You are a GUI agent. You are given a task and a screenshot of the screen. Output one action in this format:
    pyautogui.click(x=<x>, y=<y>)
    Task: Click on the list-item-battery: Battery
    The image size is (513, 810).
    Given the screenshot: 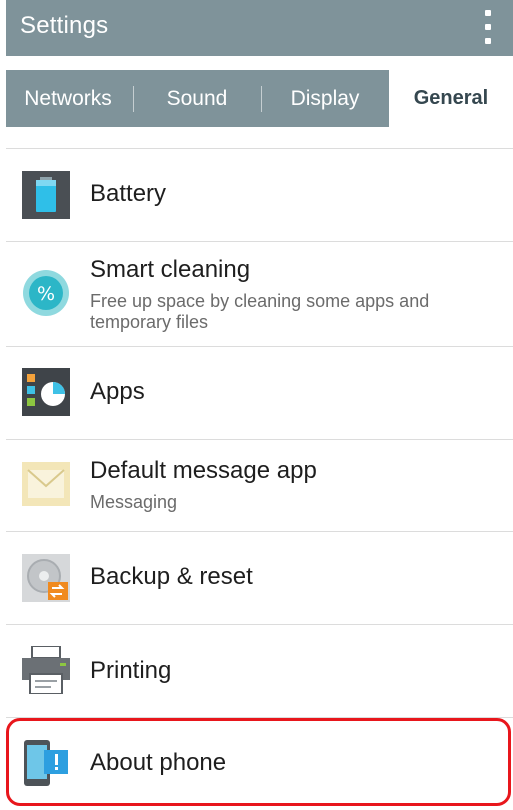 What is the action you would take?
    pyautogui.click(x=259, y=194)
    